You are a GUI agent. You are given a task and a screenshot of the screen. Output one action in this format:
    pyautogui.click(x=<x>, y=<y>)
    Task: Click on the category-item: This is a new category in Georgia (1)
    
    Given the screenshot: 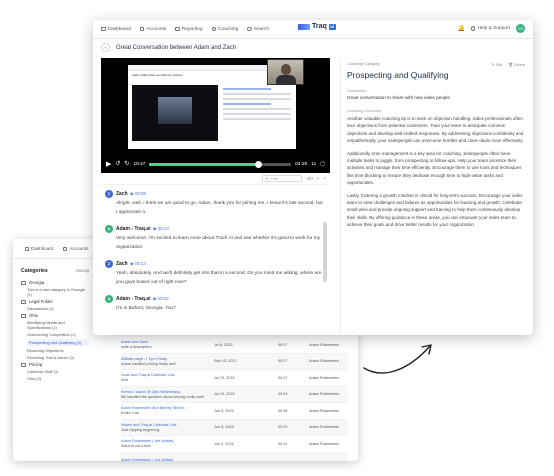 What is the action you would take?
    pyautogui.click(x=58, y=292)
    